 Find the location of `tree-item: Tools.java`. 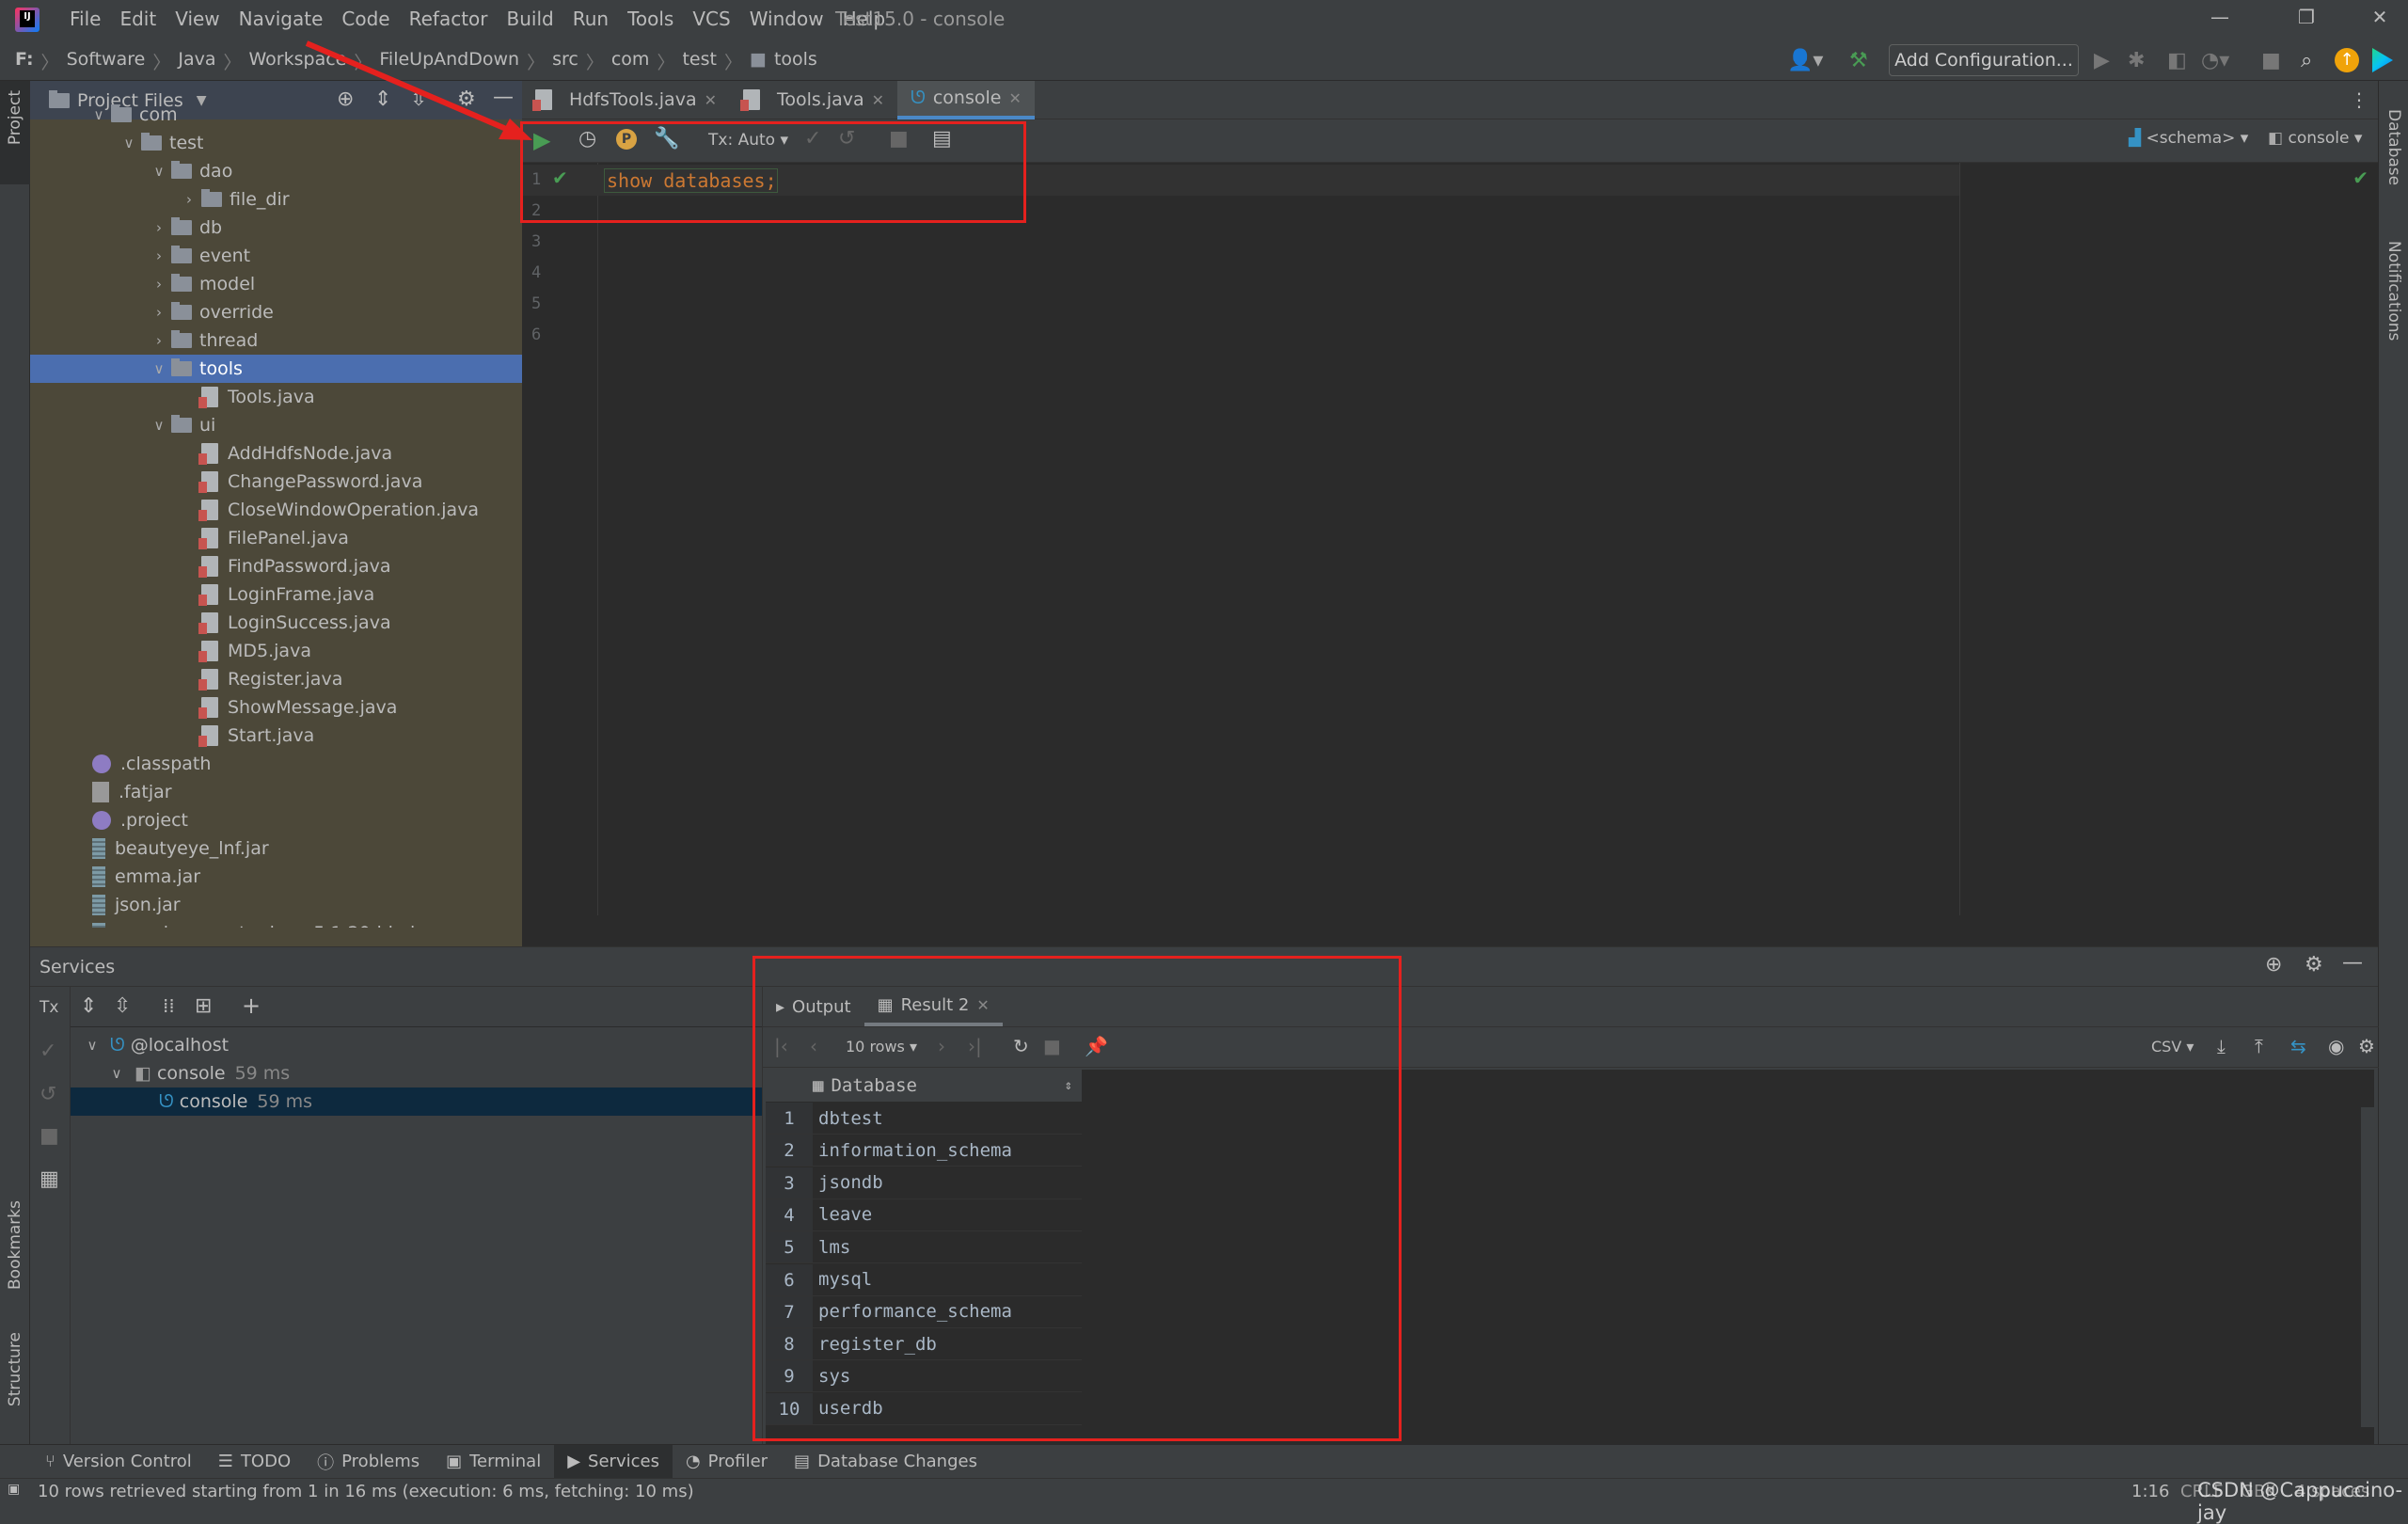

tree-item: Tools.java is located at coordinates (276, 397).